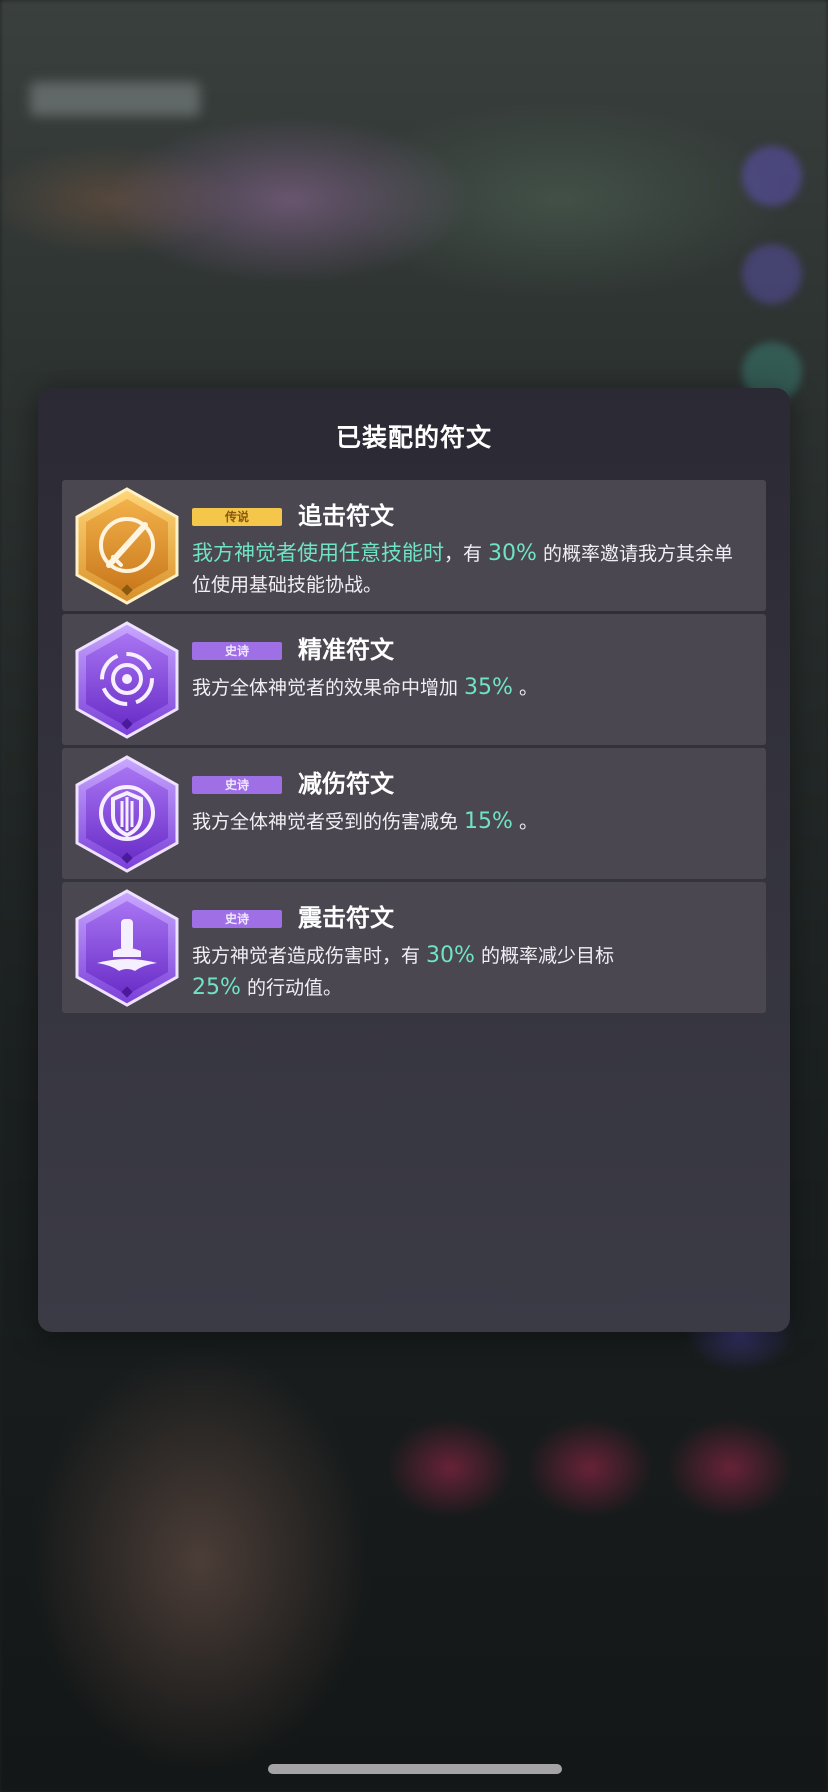 The image size is (828, 1792). Describe the element at coordinates (466, 554) in the screenshot. I see `desc-text: ，有` at that location.